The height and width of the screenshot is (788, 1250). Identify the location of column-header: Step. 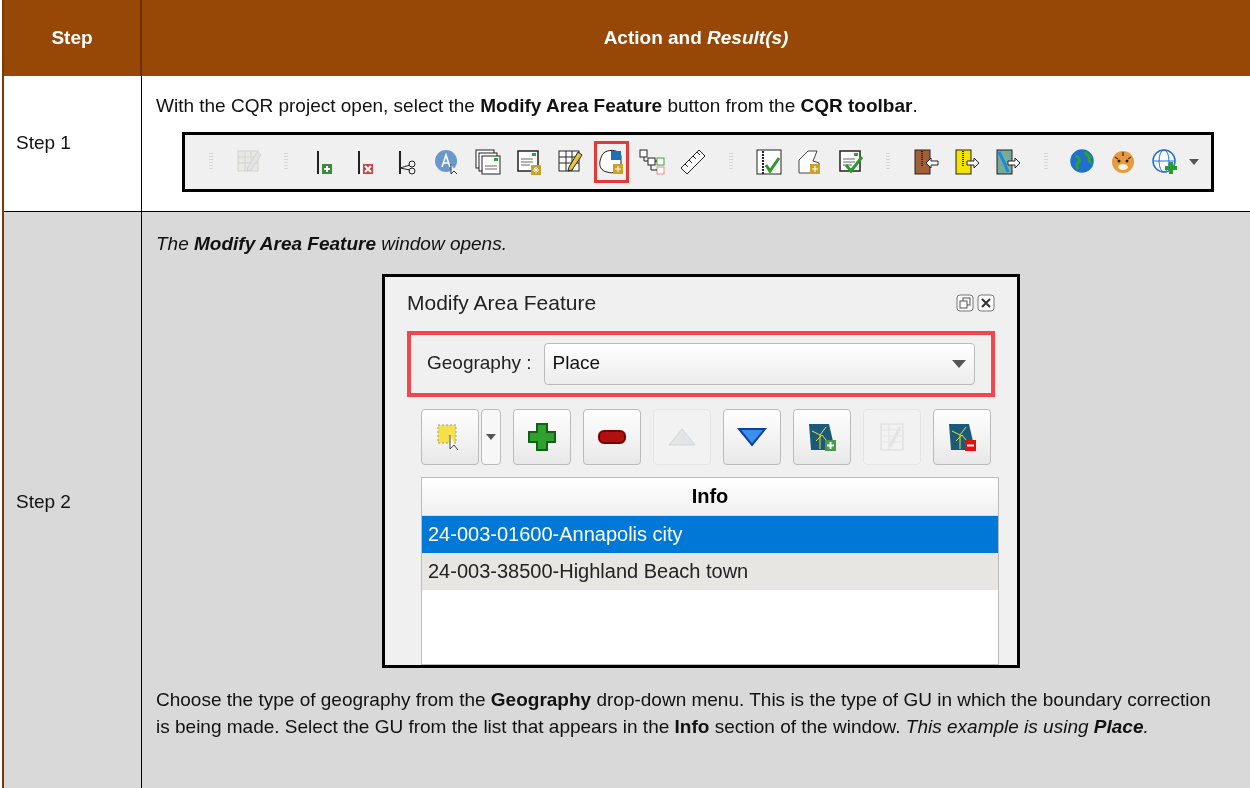
(72, 37).